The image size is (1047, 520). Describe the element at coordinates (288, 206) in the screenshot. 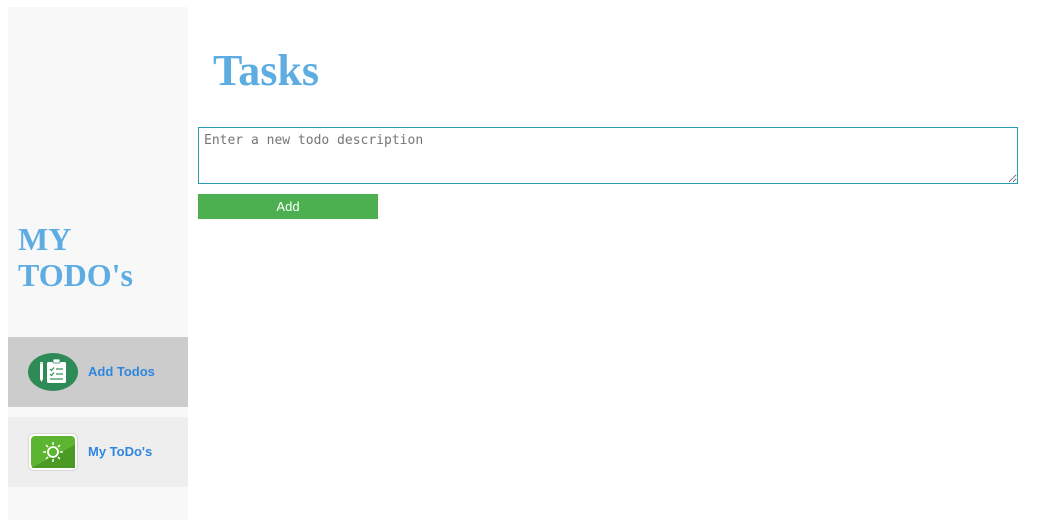

I see `add-todo-button: Add` at that location.